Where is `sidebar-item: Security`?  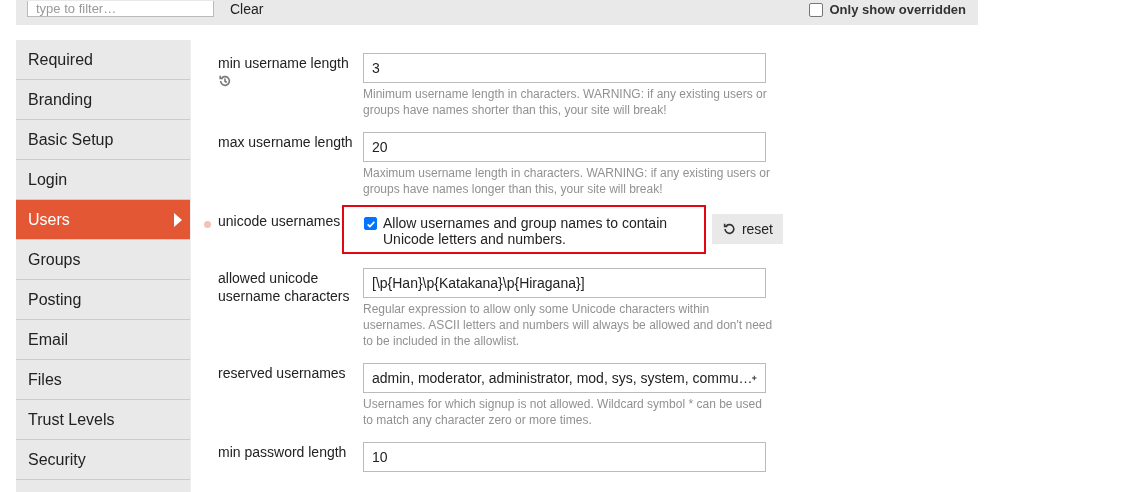
sidebar-item: Security is located at coordinates (103, 460).